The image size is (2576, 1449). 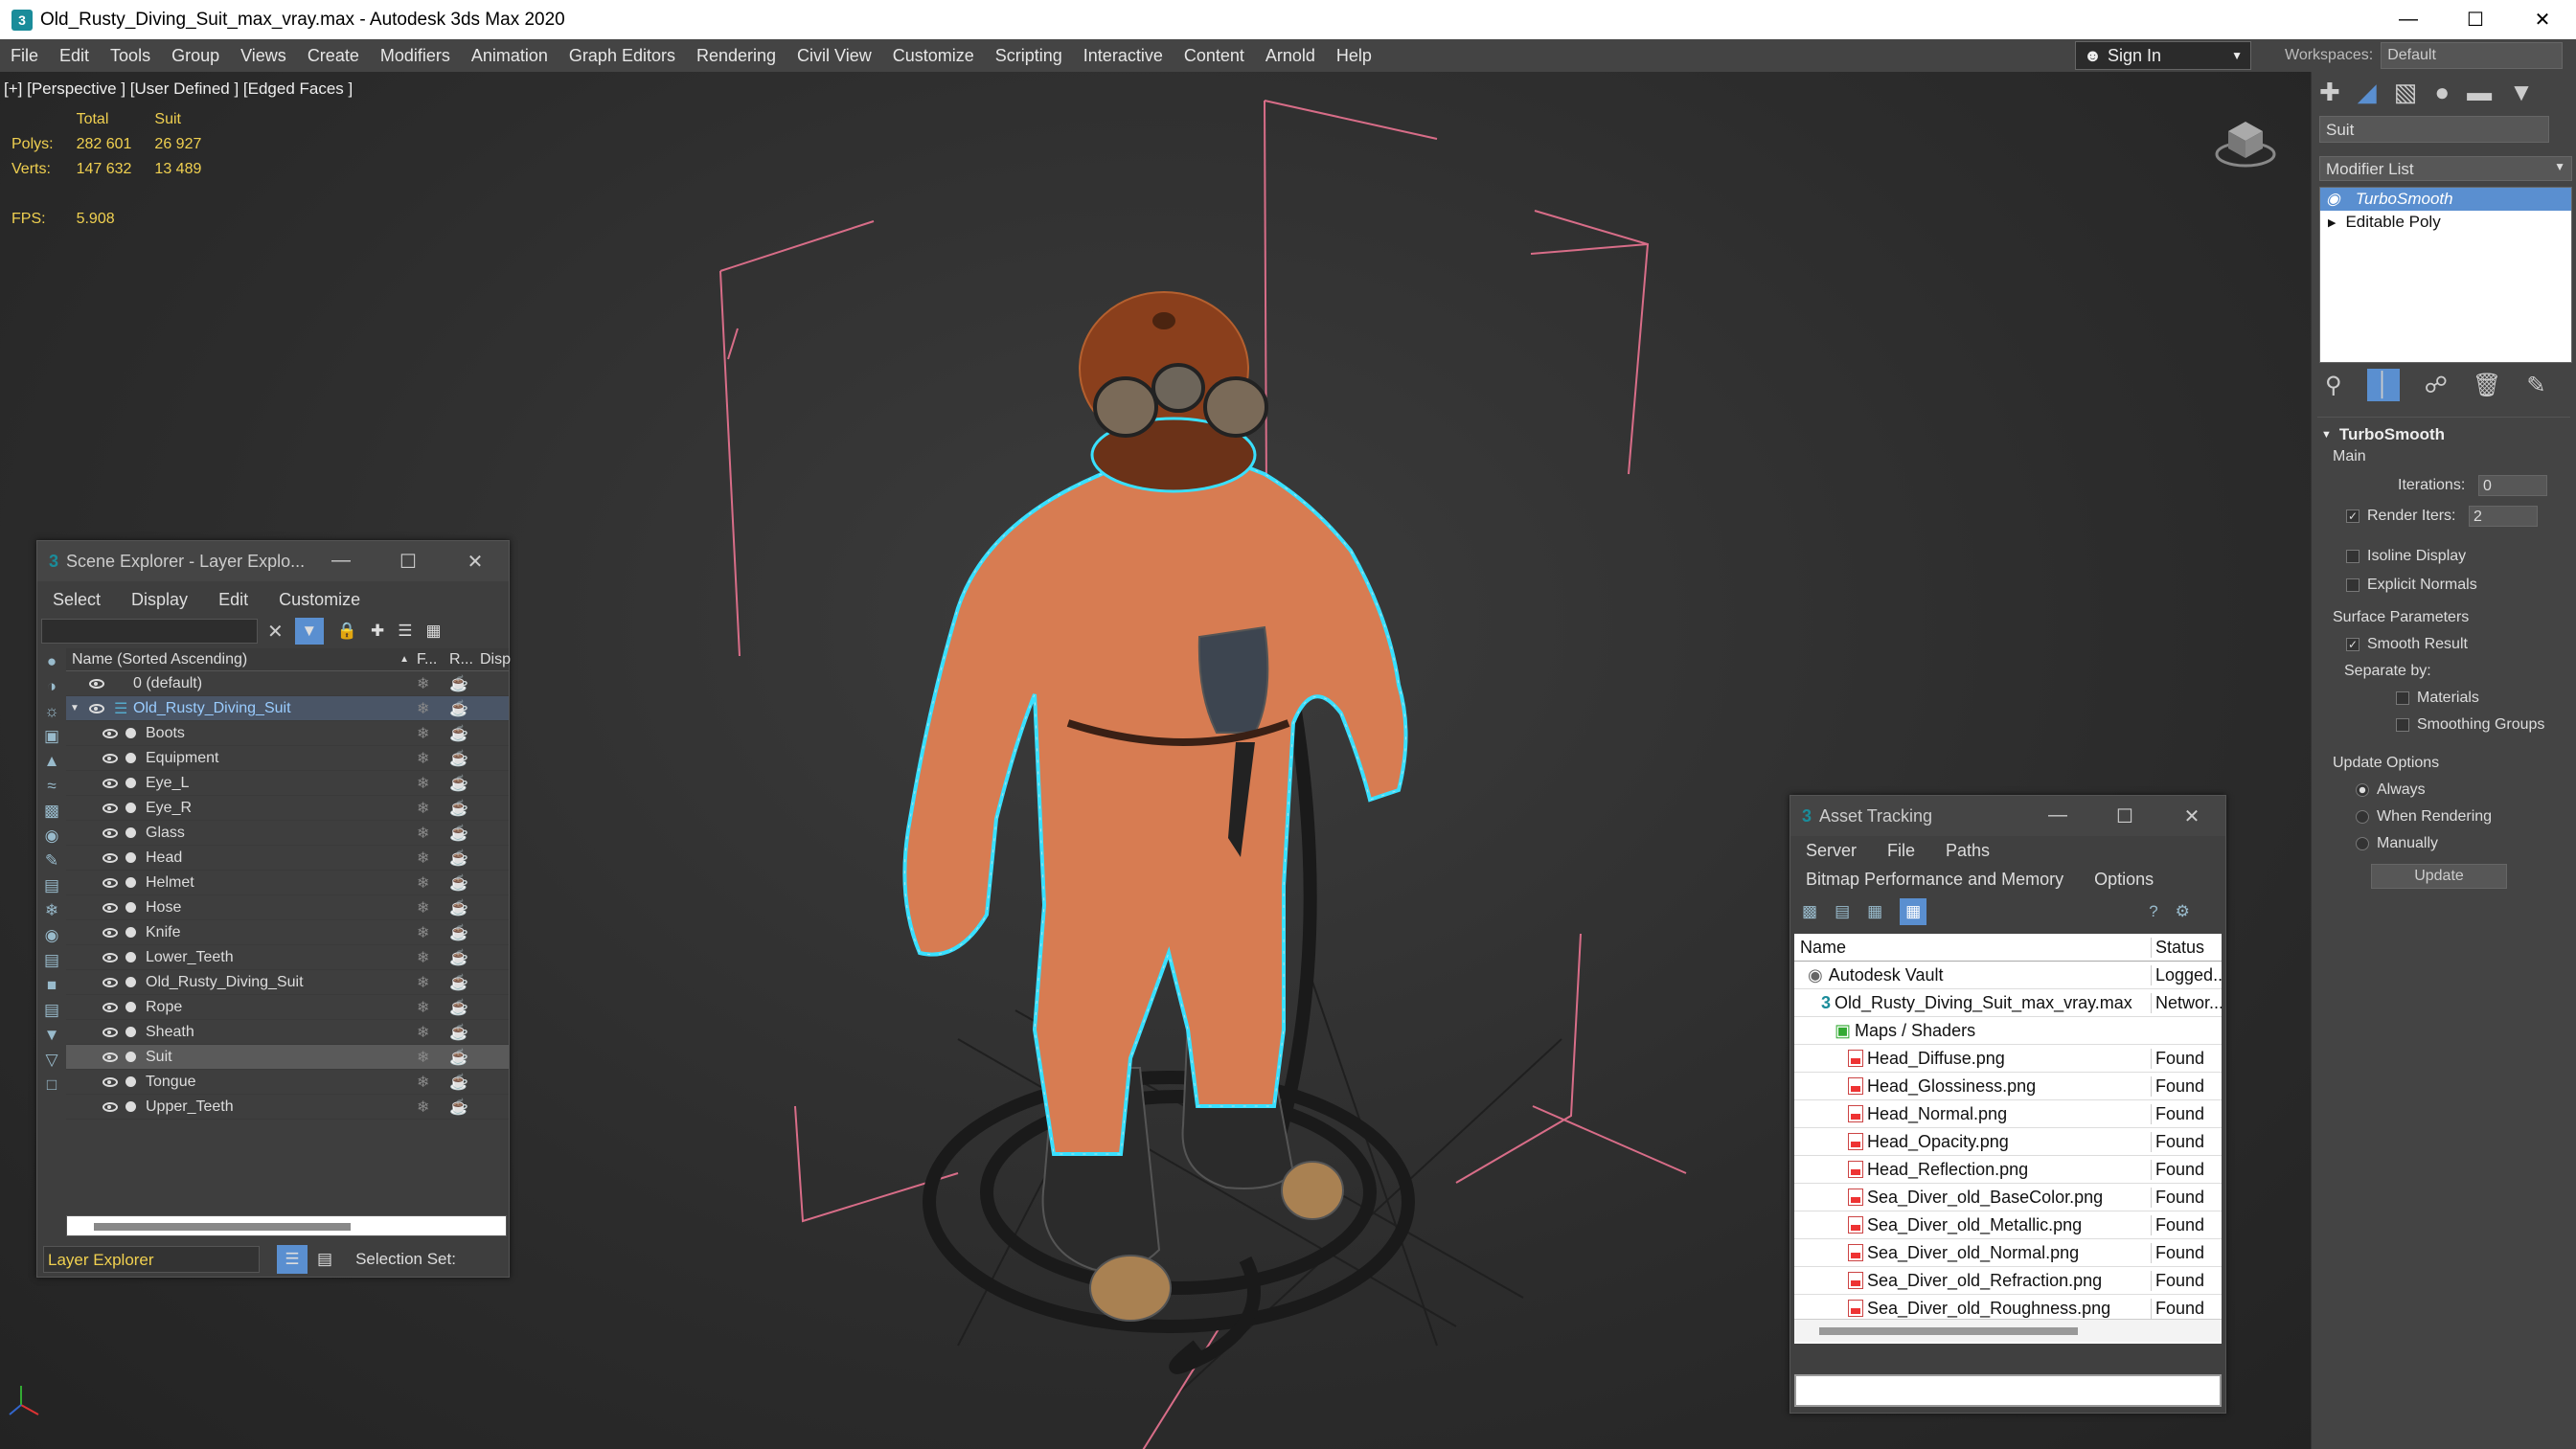 What do you see at coordinates (347, 631) in the screenshot?
I see `lock-icon: 🔒` at bounding box center [347, 631].